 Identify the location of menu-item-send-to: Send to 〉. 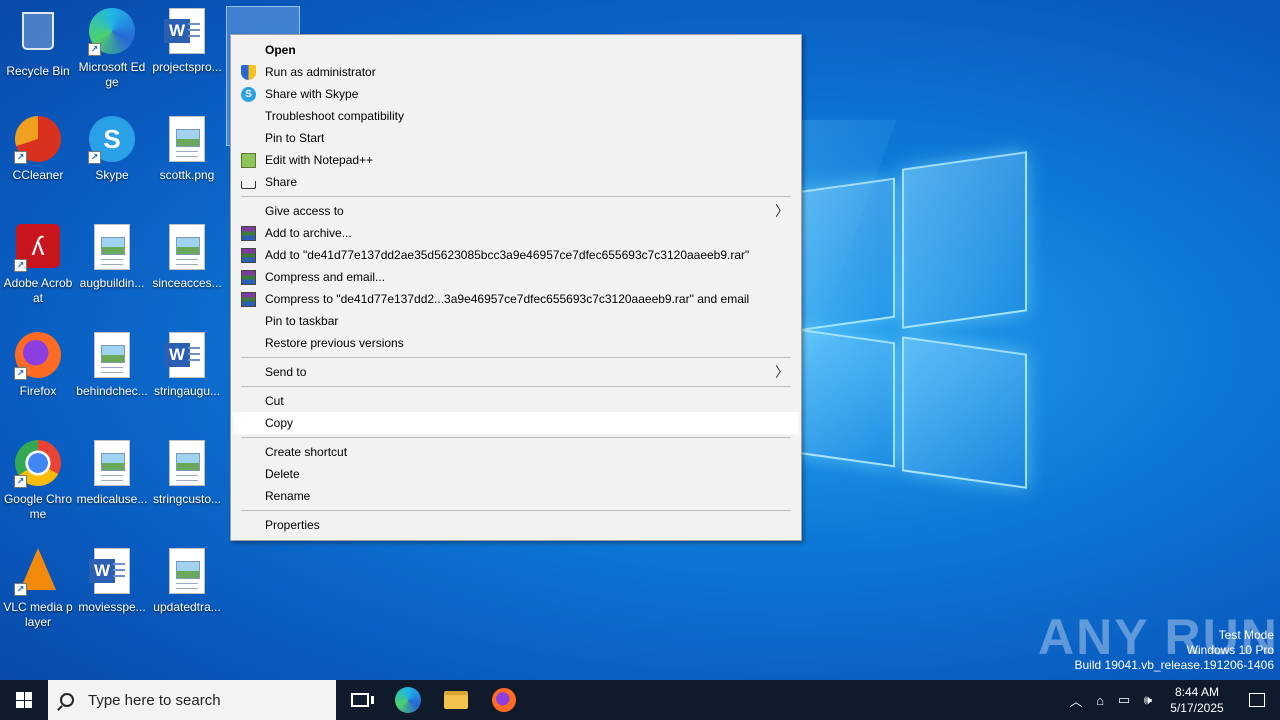
(516, 372).